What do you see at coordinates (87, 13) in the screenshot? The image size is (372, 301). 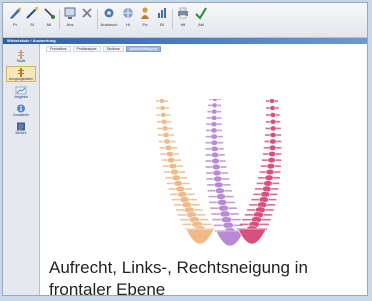 I see `close-icon` at bounding box center [87, 13].